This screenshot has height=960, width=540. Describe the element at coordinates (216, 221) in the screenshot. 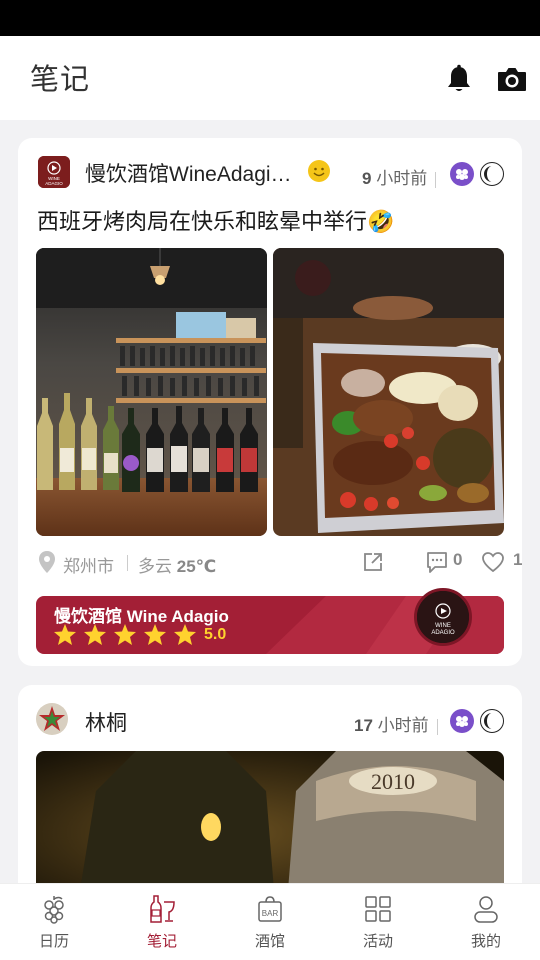

I see `post-text: 西班牙烤肉局在快乐和眩晕中举行🤣` at that location.